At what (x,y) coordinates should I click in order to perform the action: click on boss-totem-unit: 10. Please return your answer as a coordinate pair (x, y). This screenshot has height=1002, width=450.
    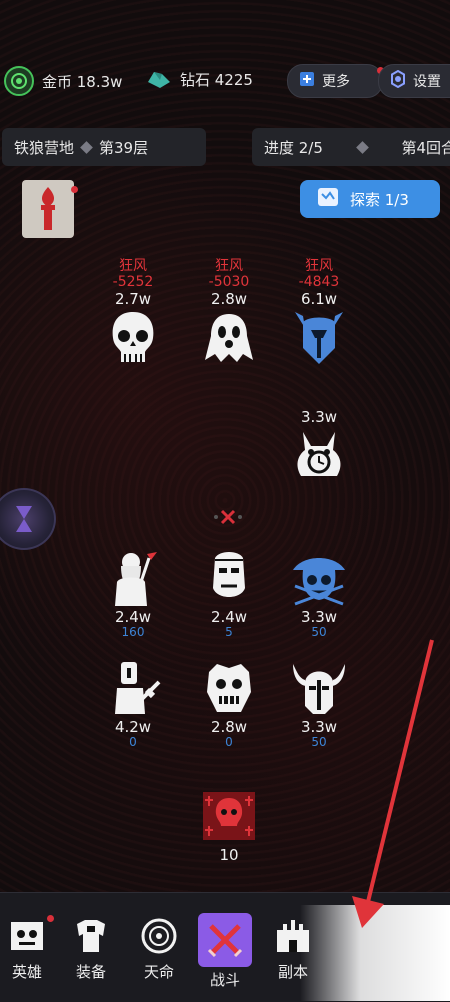
    Looking at the image, I should click on (229, 825).